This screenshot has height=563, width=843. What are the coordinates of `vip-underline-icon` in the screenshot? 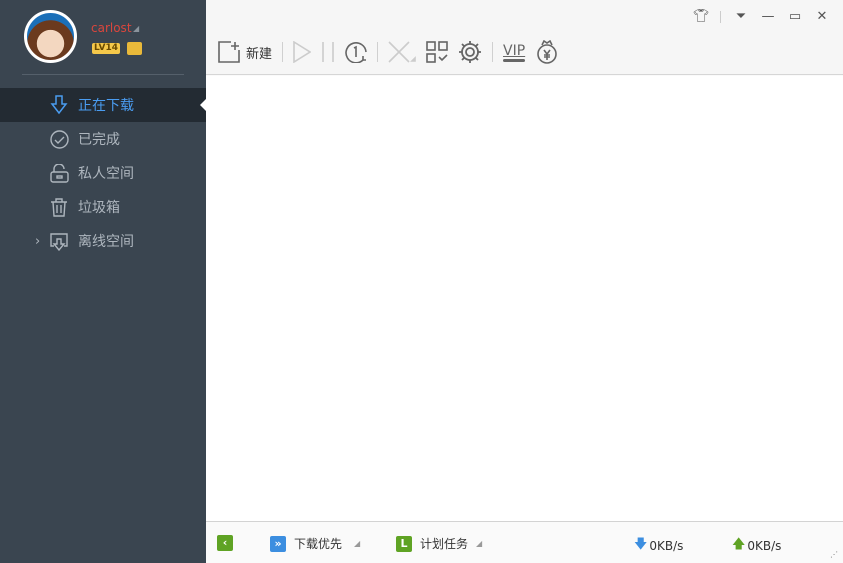 It's located at (514, 60).